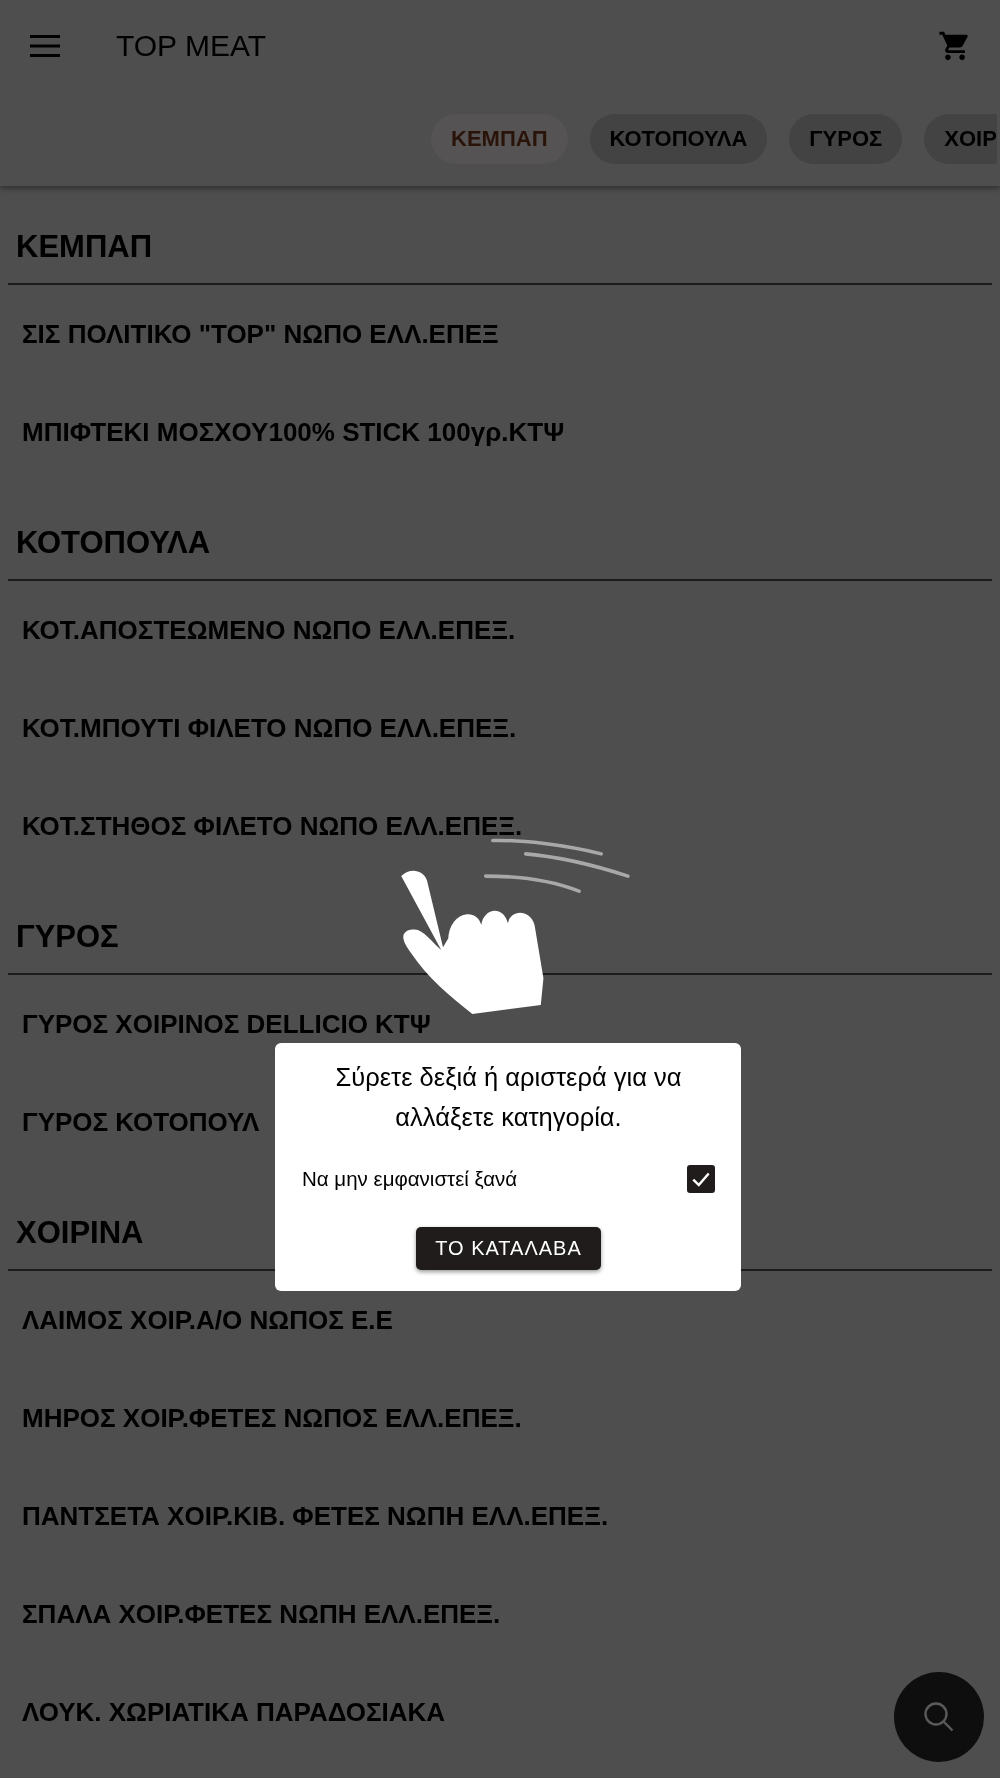  Describe the element at coordinates (293, 432) in the screenshot. I see `product-name: ΜΠΙΦΤΕΚΙ ΜΟΣΧΟΥ100% STICK 100γρ.ΚΤΨ` at that location.